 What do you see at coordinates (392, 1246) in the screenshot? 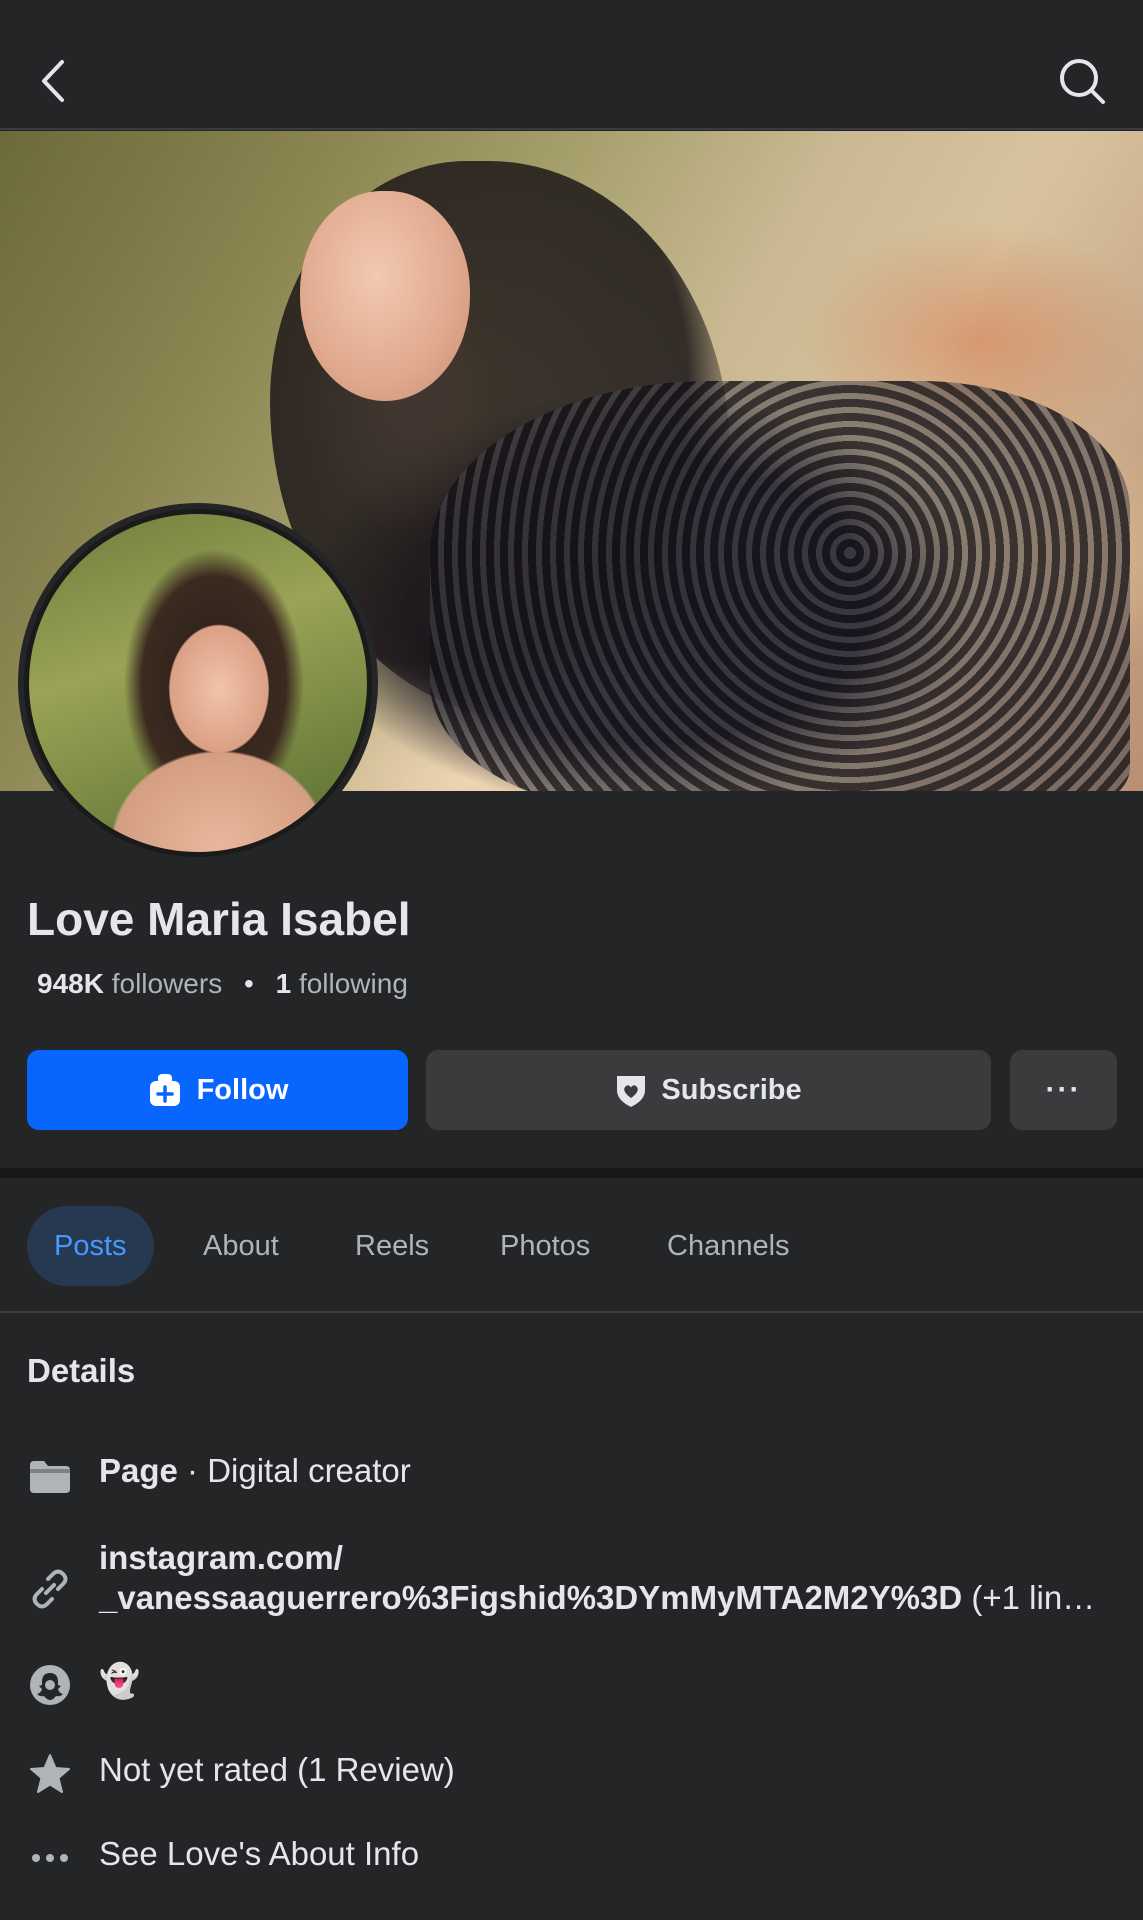
I see `tab-reels: Reels` at bounding box center [392, 1246].